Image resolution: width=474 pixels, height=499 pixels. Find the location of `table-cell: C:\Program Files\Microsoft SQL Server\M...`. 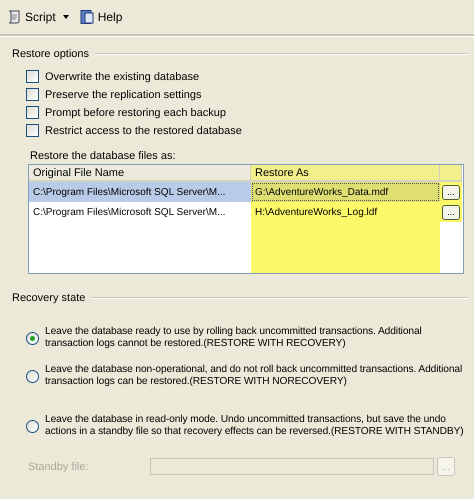

table-cell: C:\Program Files\Microsoft SQL Server\M... is located at coordinates (140, 192).